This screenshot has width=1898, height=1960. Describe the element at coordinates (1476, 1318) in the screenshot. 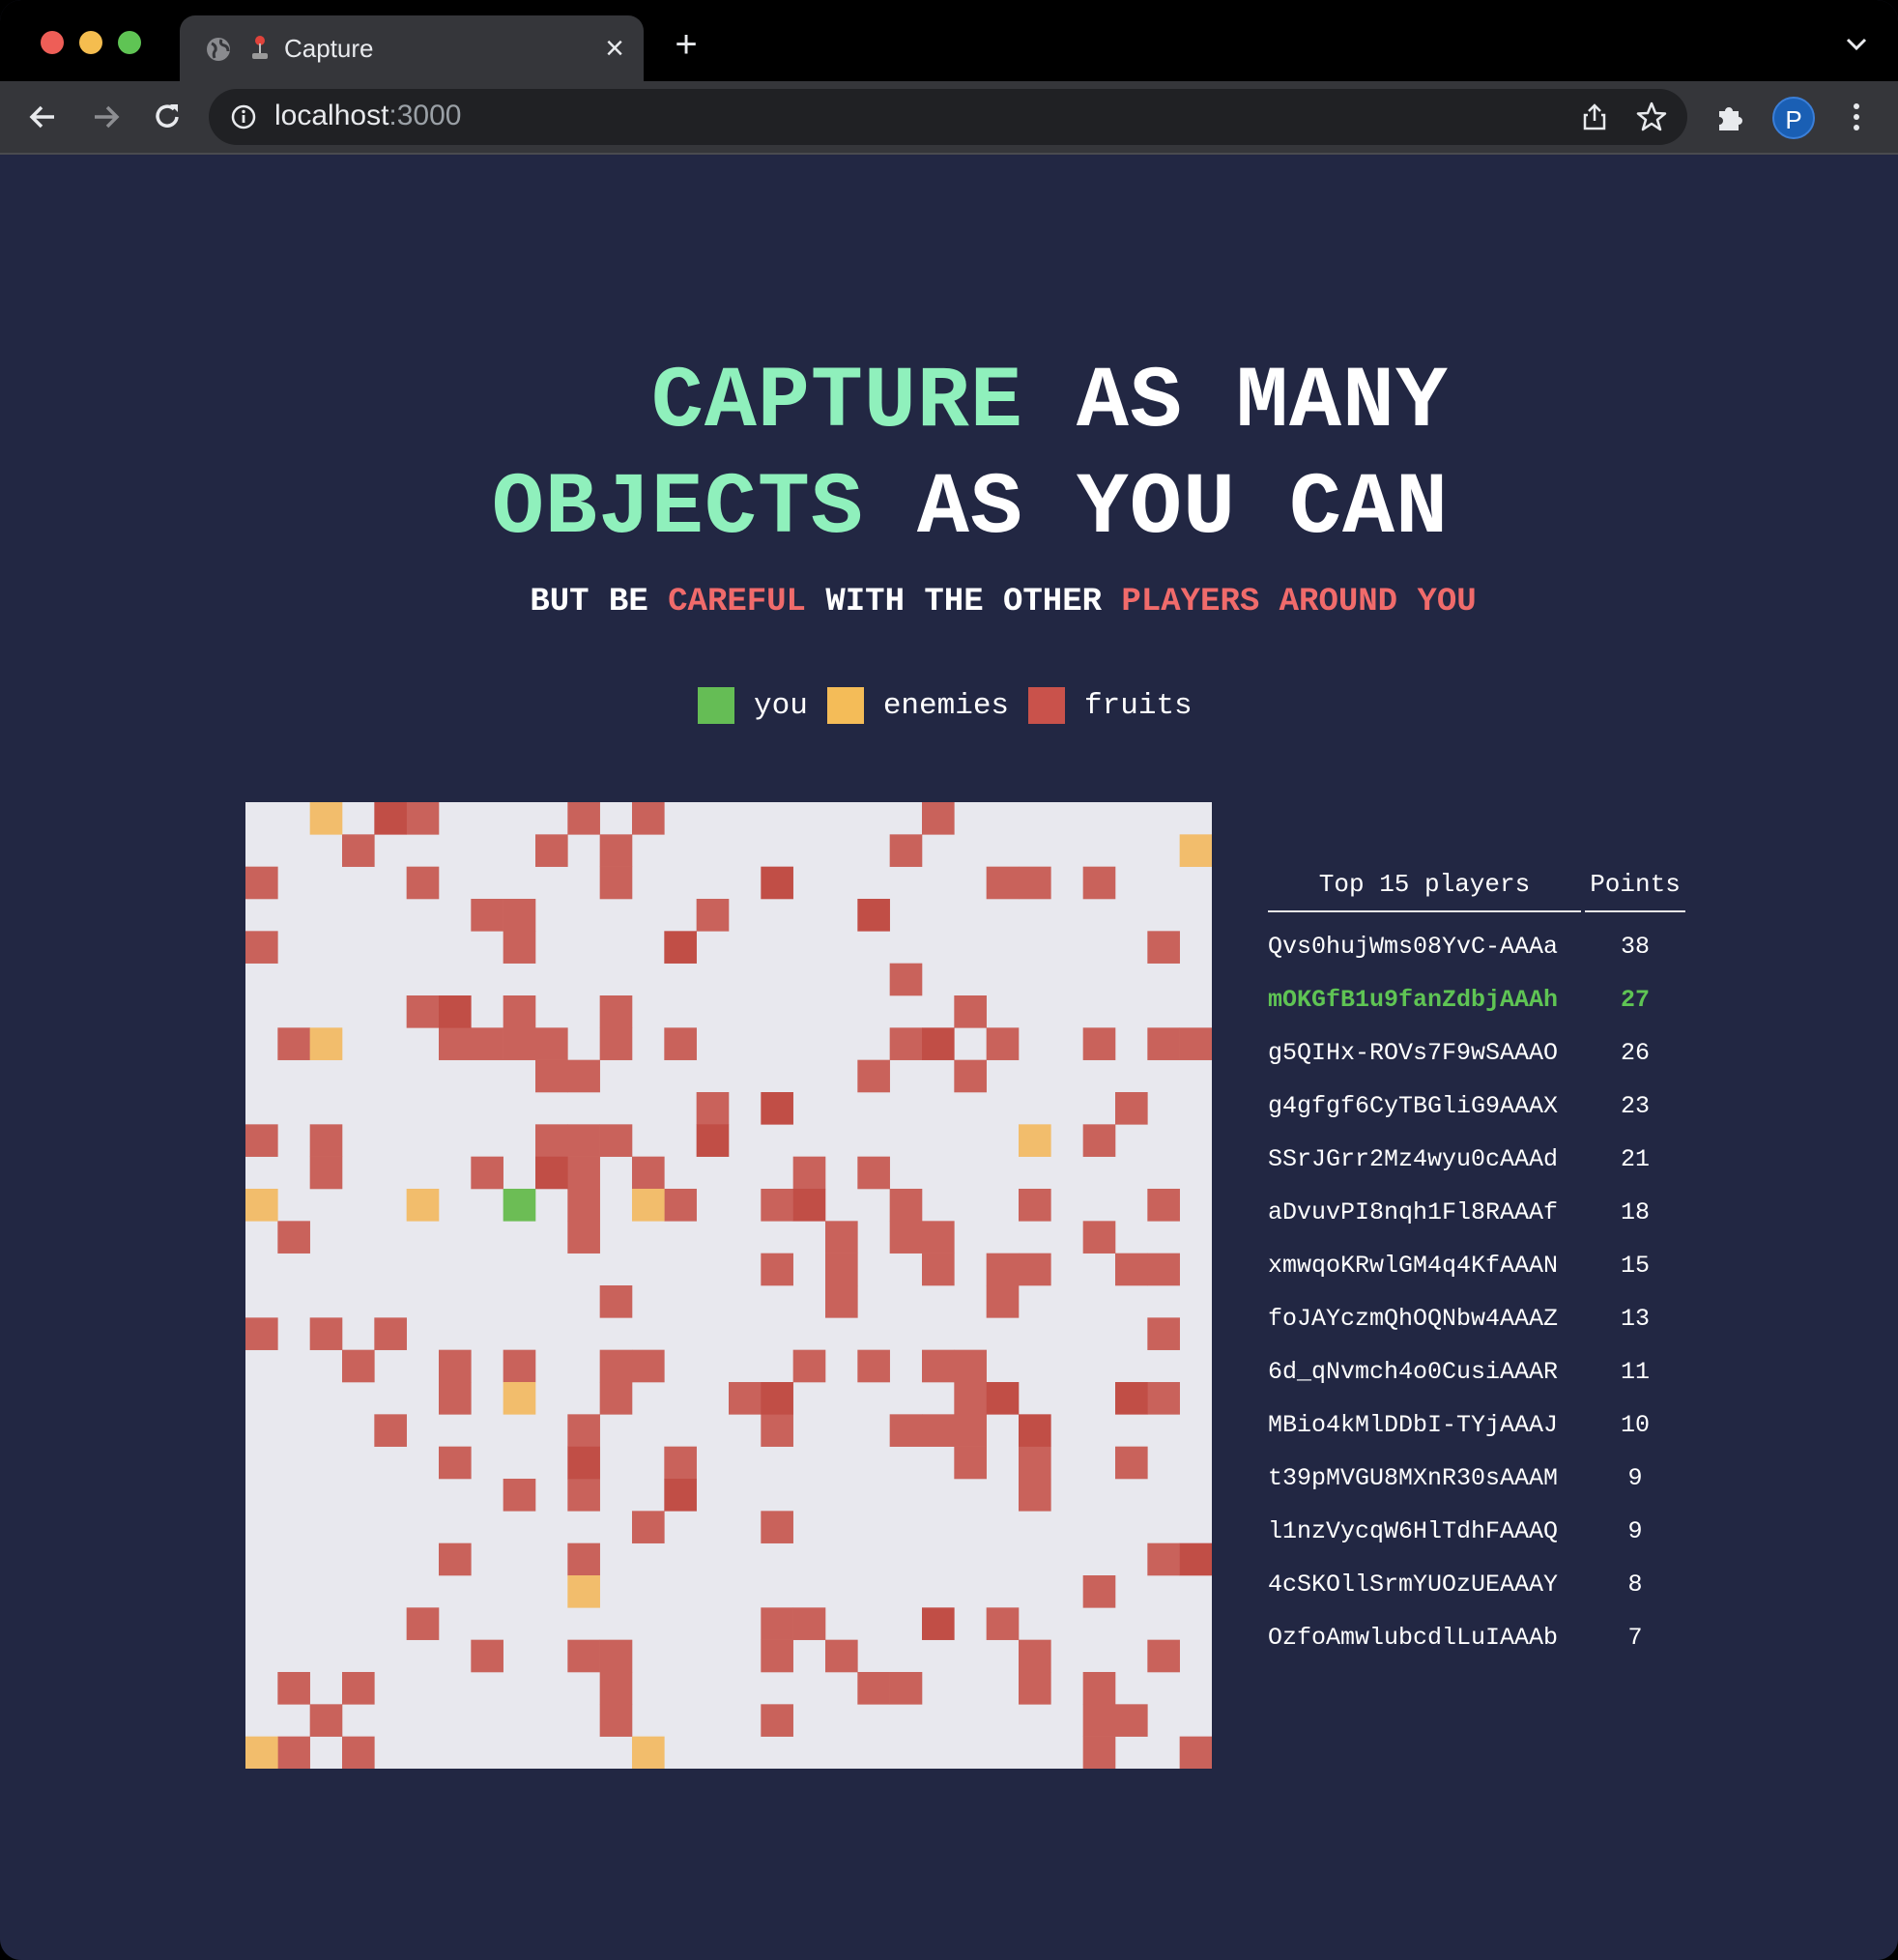

I see `leaderboard-row: foJAYczmQhOQNbw4AAAZ 13` at that location.